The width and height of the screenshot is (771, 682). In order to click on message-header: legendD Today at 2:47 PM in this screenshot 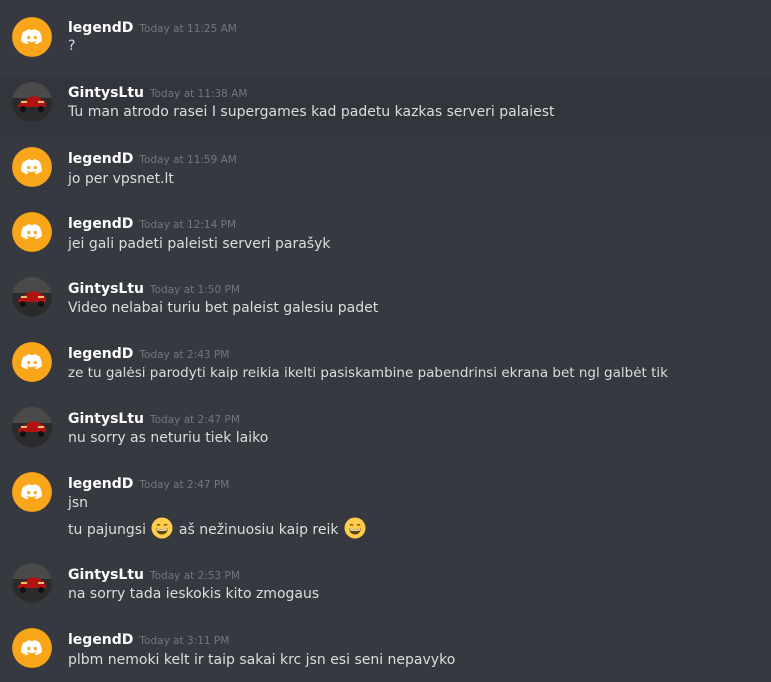, I will do `click(148, 483)`.